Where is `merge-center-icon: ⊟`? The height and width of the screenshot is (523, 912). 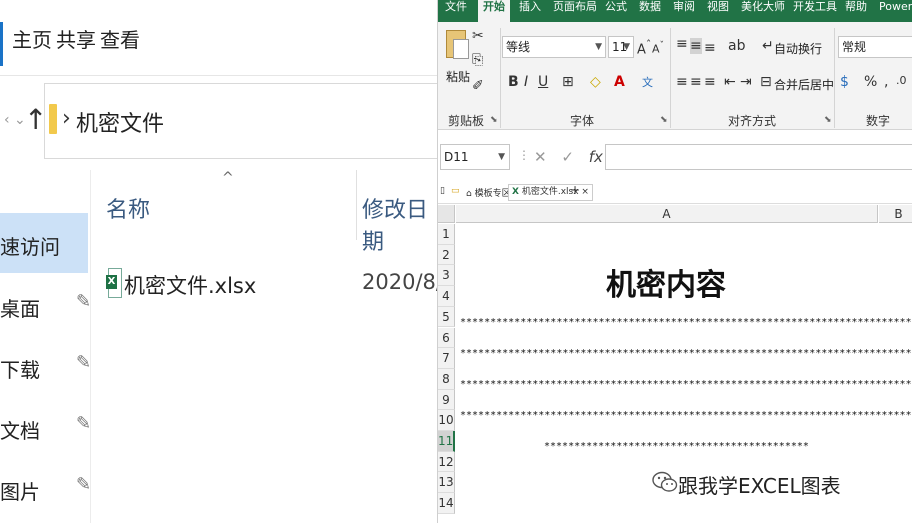
merge-center-icon: ⊟ is located at coordinates (766, 82).